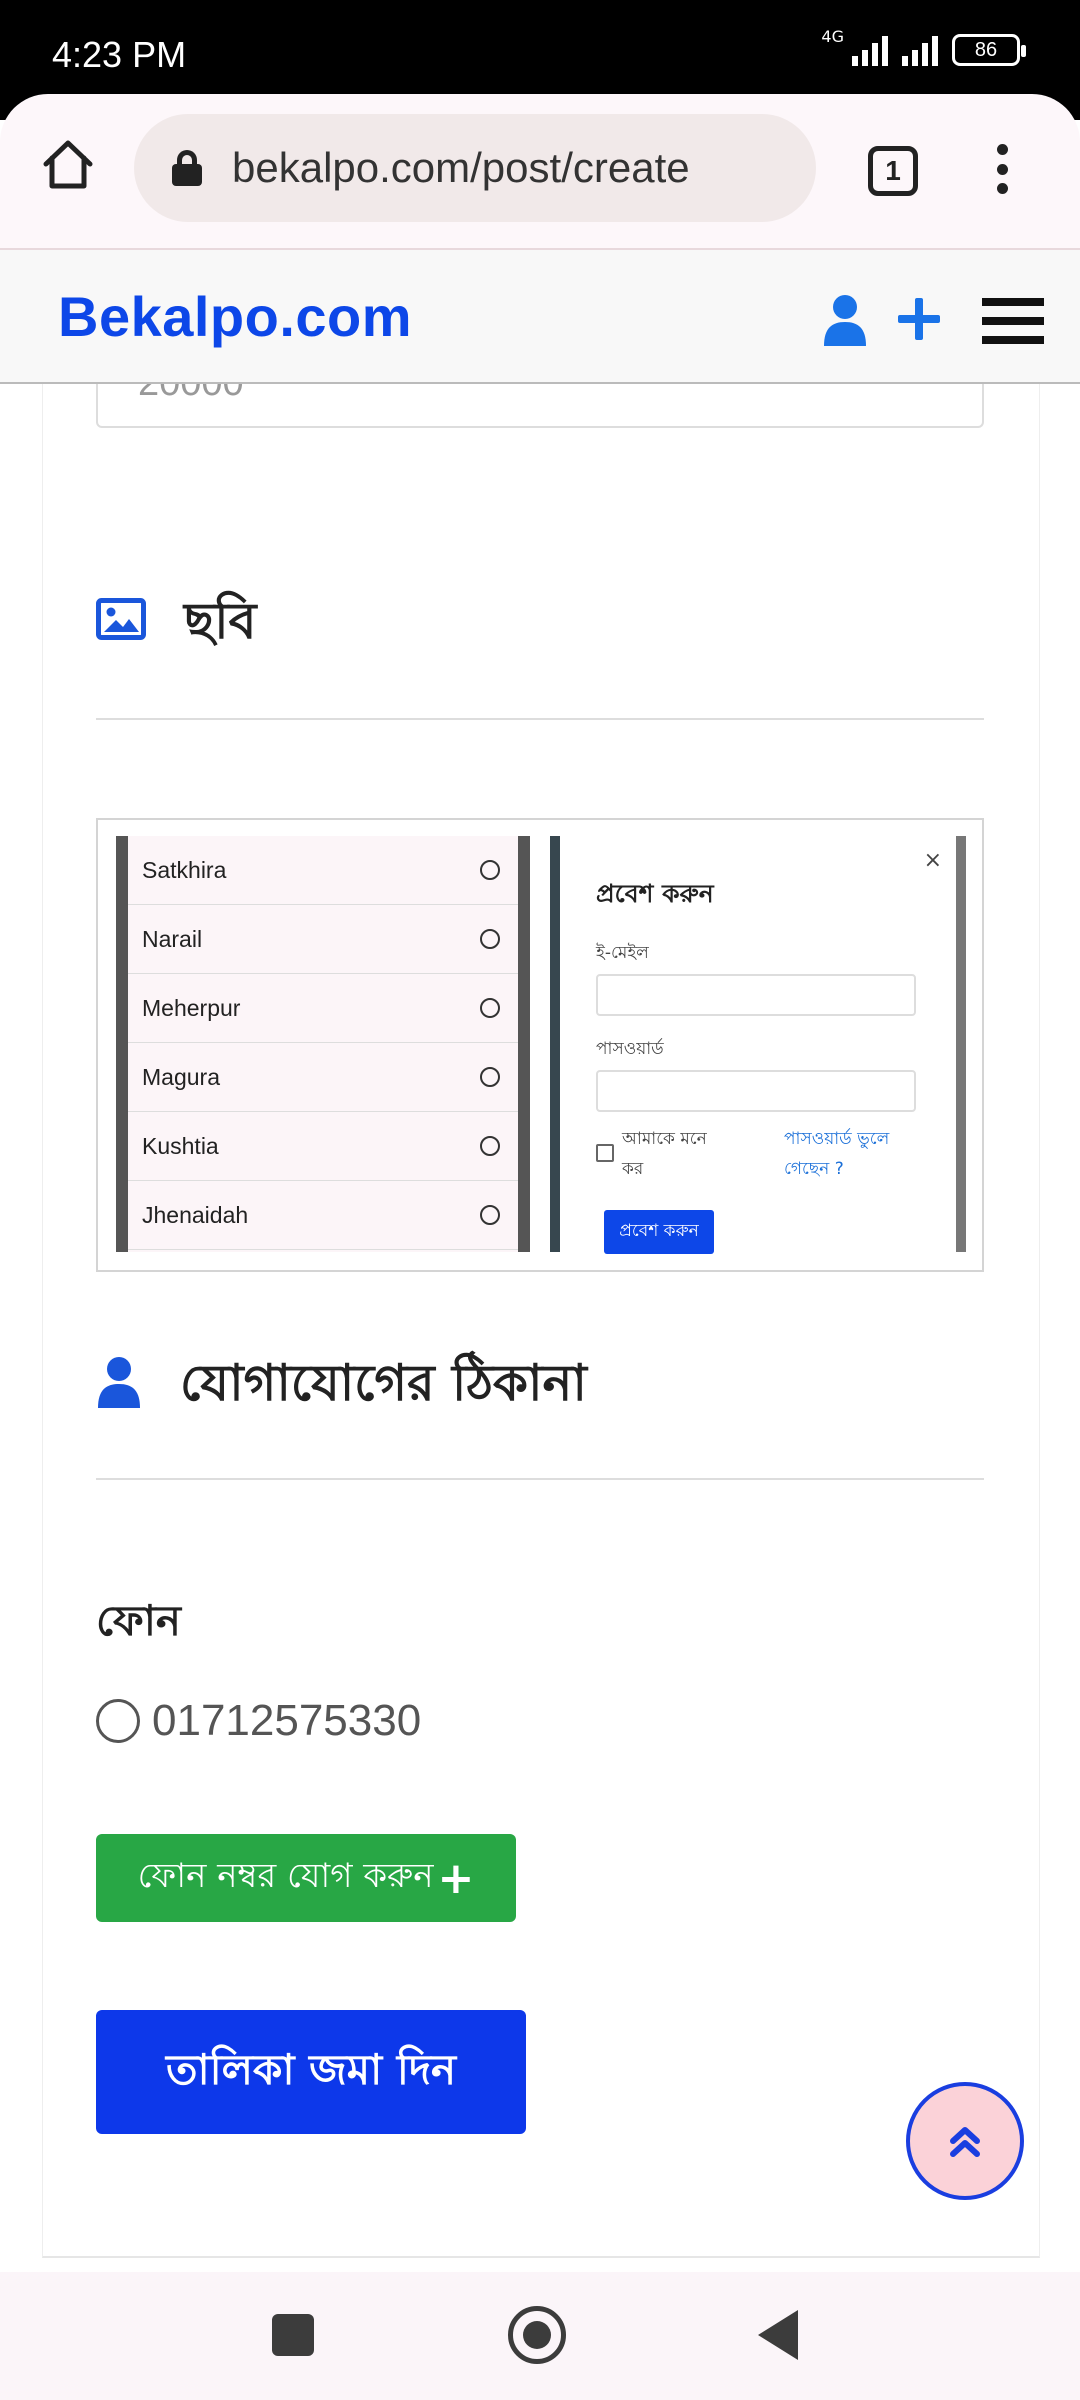  Describe the element at coordinates (119, 54) in the screenshot. I see `status-time: 4:23 PM` at that location.